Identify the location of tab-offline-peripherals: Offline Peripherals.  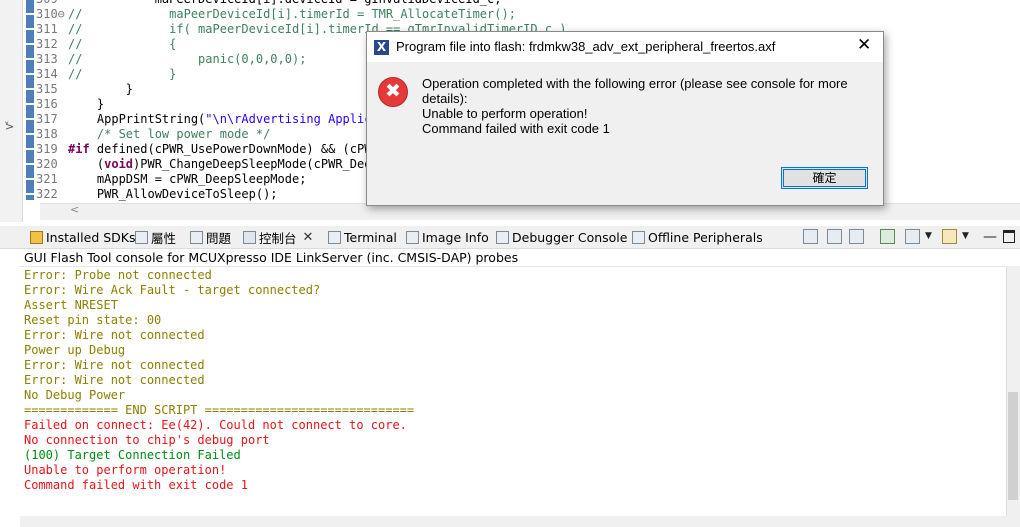
(697, 237).